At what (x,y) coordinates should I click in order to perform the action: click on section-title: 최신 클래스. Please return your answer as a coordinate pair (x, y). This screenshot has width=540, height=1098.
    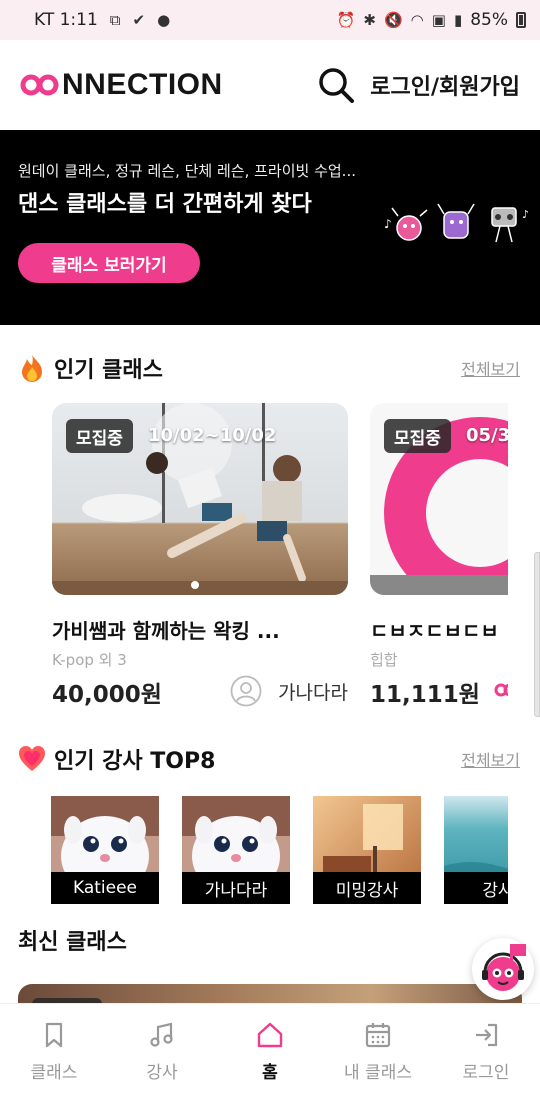
    Looking at the image, I should click on (72, 942).